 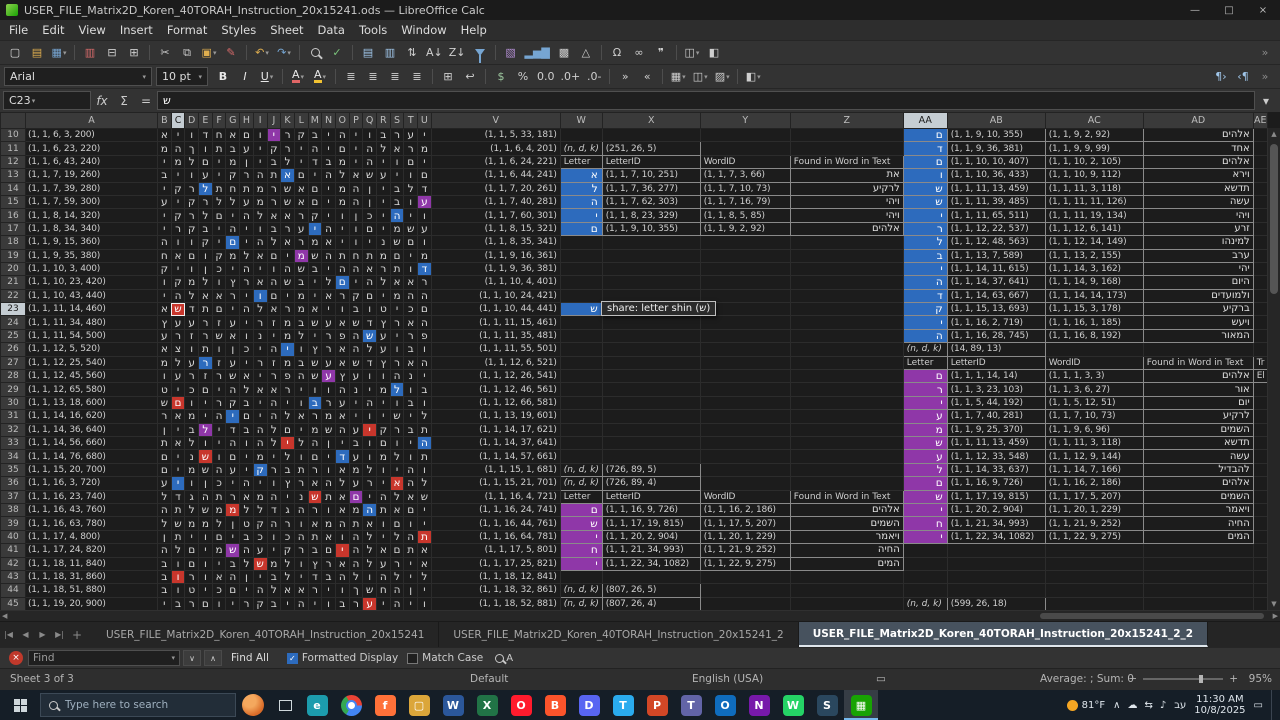 What do you see at coordinates (411, 483) in the screenshot?
I see `cell-T36: ה` at bounding box center [411, 483].